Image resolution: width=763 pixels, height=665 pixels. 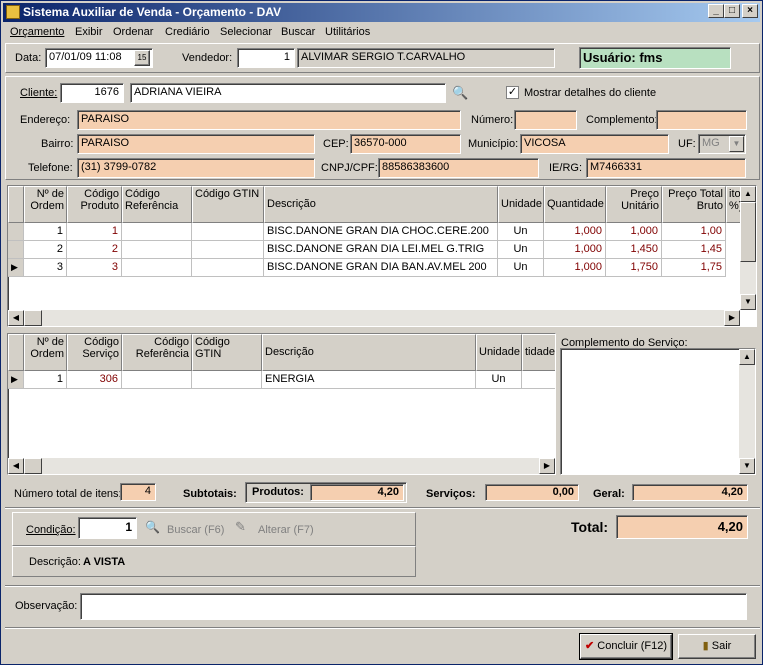 What do you see at coordinates (575, 204) in the screenshot?
I see `col-header-quantidade: Quantidade` at bounding box center [575, 204].